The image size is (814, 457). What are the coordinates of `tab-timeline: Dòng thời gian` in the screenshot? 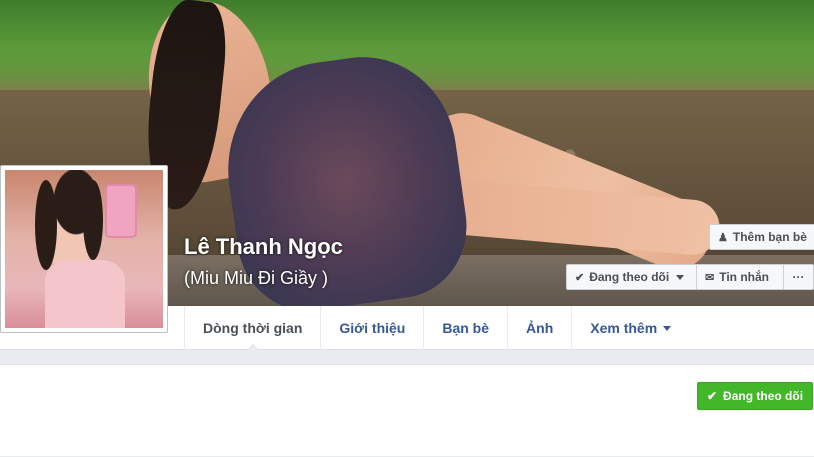 It's located at (252, 328).